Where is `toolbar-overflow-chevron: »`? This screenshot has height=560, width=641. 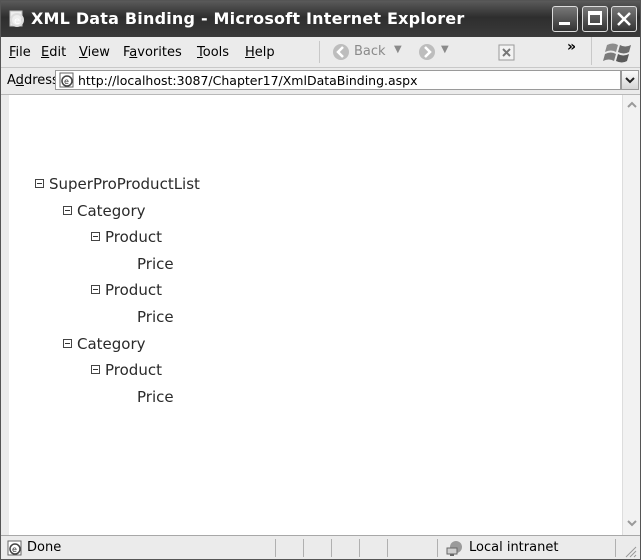 toolbar-overflow-chevron: » is located at coordinates (571, 50).